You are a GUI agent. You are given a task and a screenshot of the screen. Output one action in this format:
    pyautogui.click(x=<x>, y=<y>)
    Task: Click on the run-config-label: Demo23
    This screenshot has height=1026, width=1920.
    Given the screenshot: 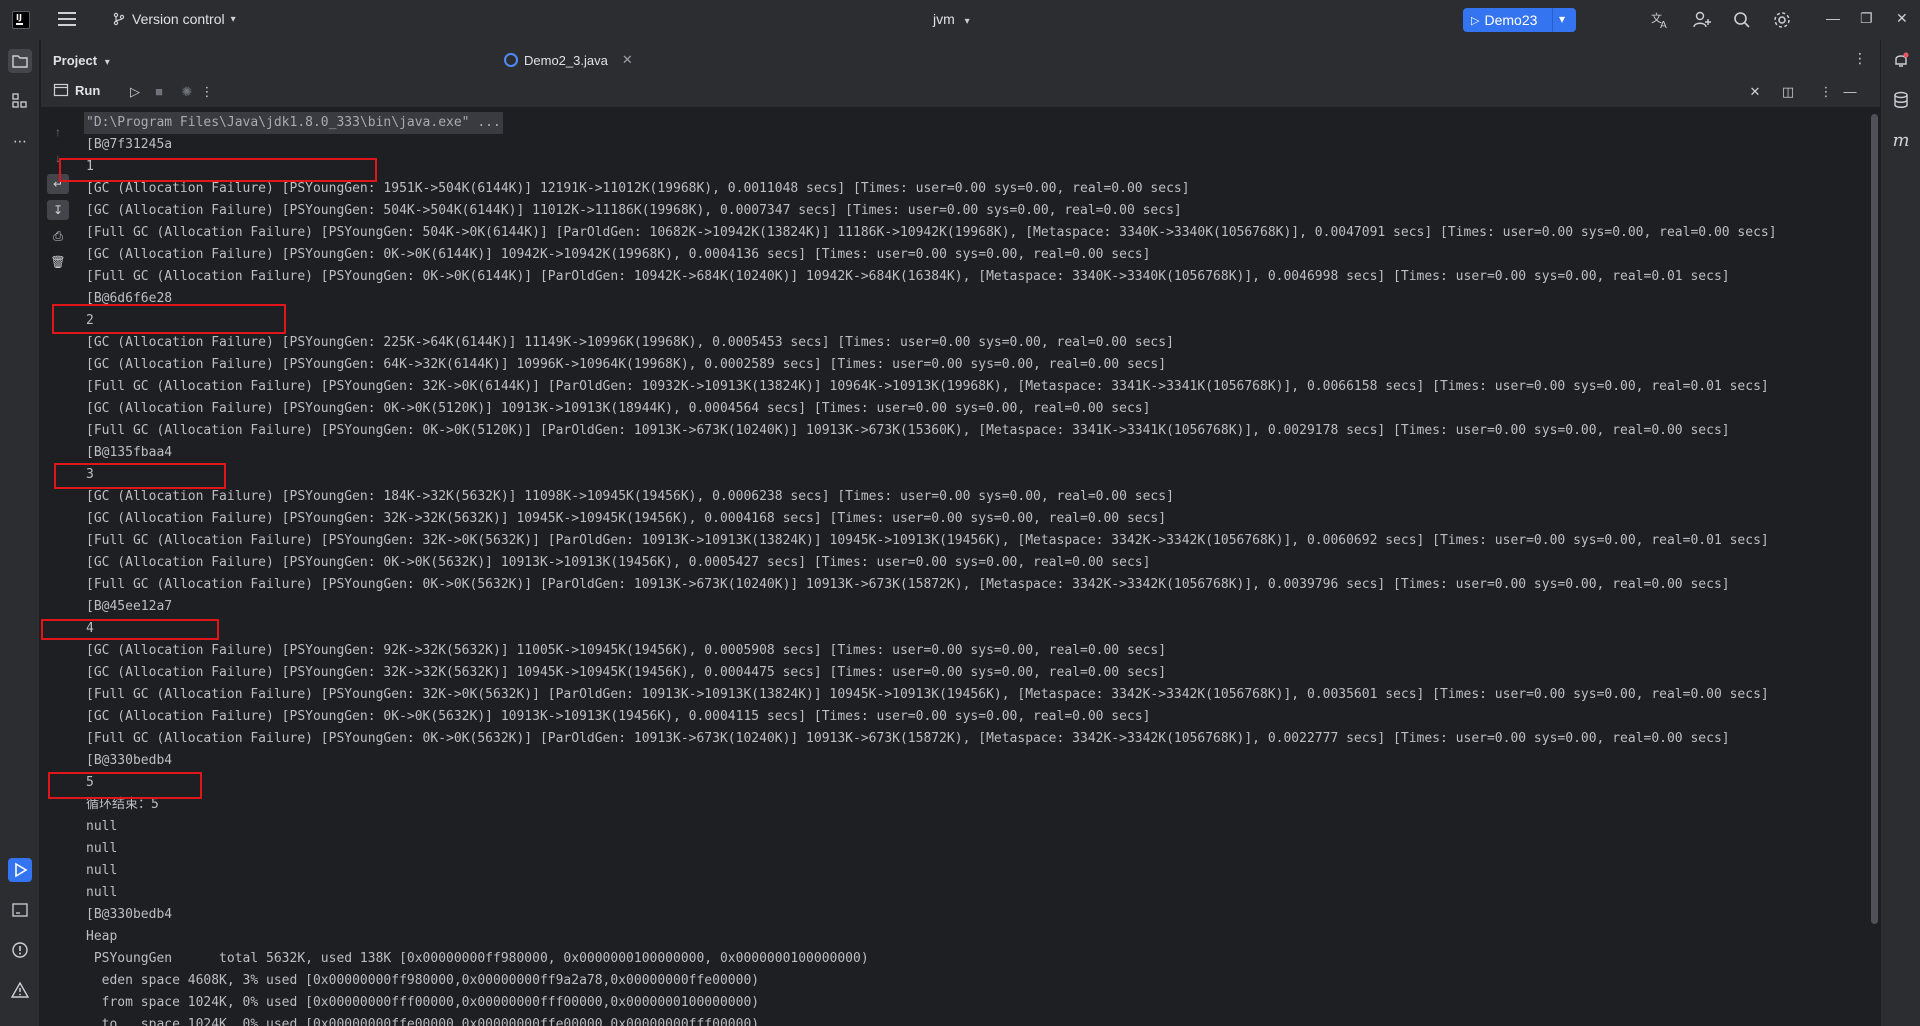 What is the action you would take?
    pyautogui.click(x=1511, y=20)
    